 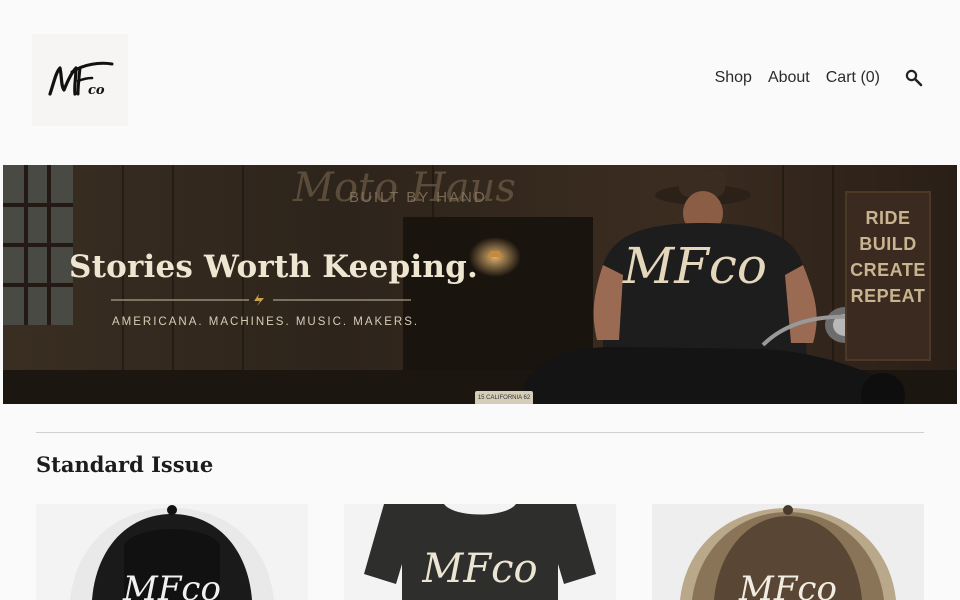 What do you see at coordinates (125, 464) in the screenshot?
I see `section-title: Standard Issue` at bounding box center [125, 464].